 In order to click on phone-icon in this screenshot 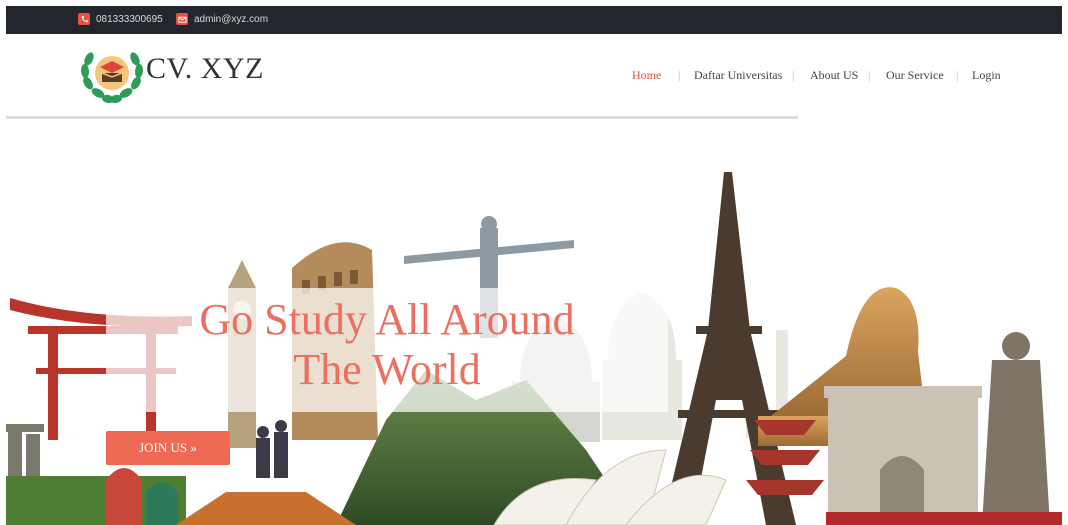, I will do `click(84, 19)`.